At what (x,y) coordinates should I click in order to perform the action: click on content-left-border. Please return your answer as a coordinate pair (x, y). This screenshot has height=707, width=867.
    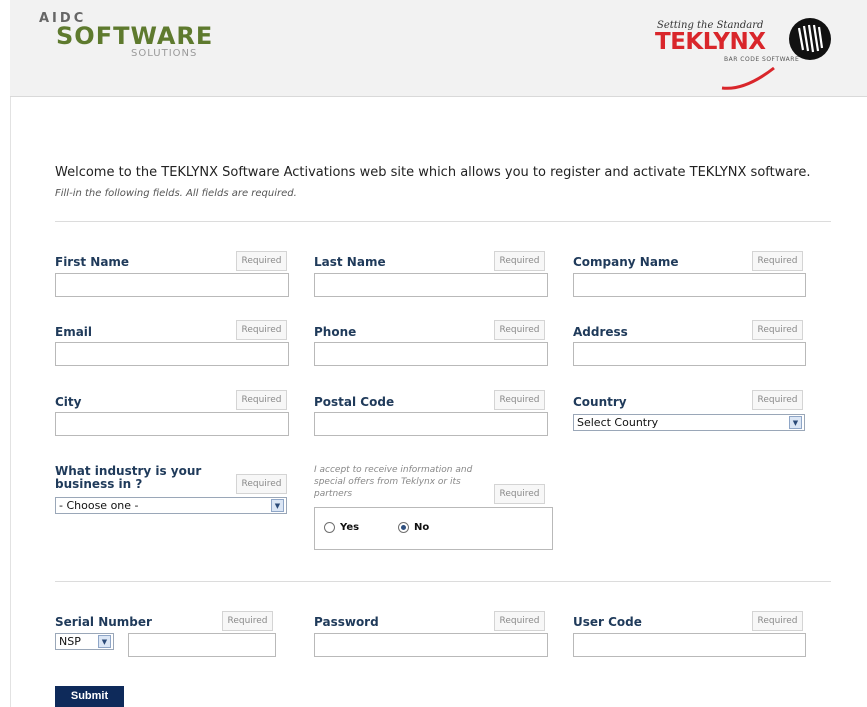
    Looking at the image, I should click on (10, 402).